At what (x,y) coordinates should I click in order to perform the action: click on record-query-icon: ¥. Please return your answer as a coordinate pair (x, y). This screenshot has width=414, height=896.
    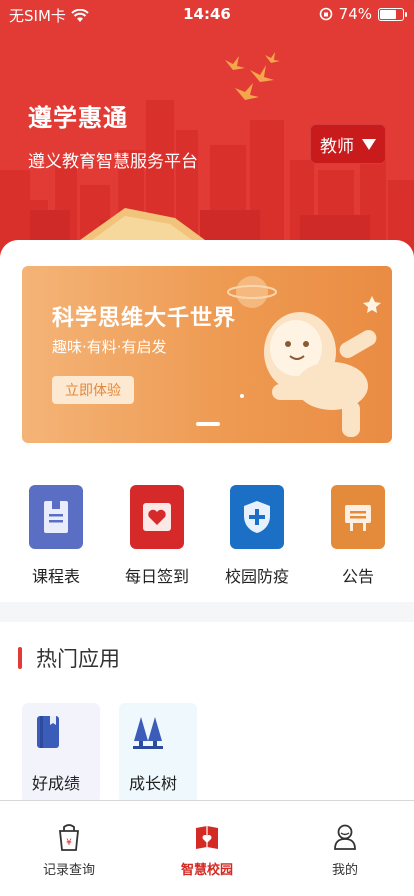
    Looking at the image, I should click on (69, 837).